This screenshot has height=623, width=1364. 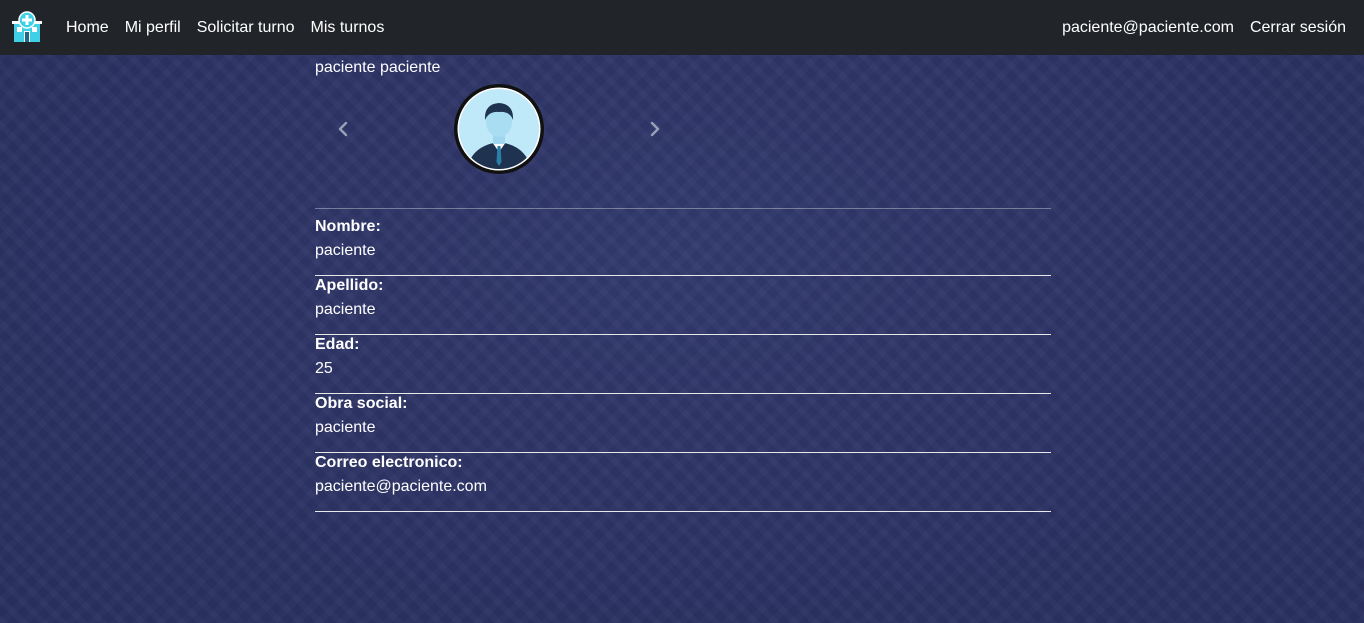 What do you see at coordinates (361, 403) in the screenshot?
I see `info-label: Obra social:` at bounding box center [361, 403].